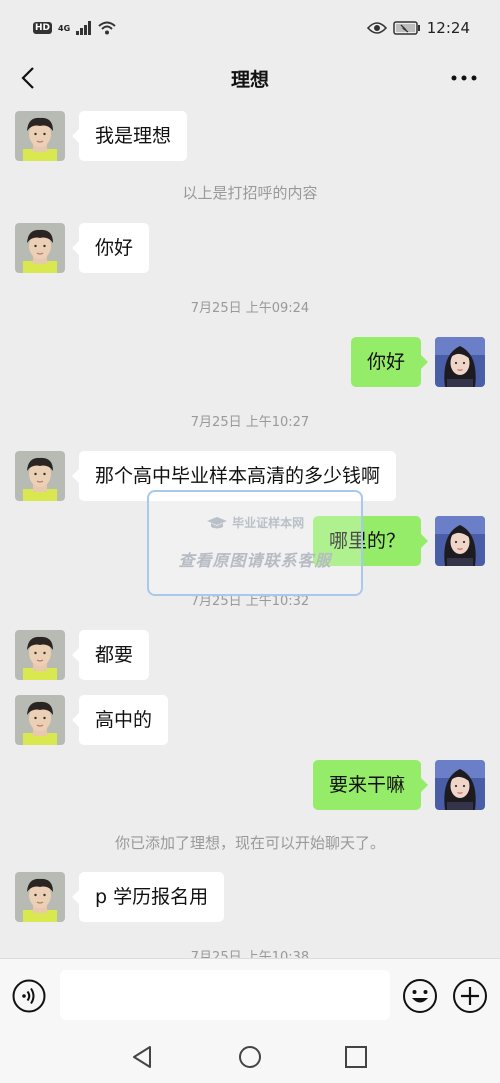 This screenshot has height=1083, width=500. I want to click on system-nav-bar, so click(250, 1057).